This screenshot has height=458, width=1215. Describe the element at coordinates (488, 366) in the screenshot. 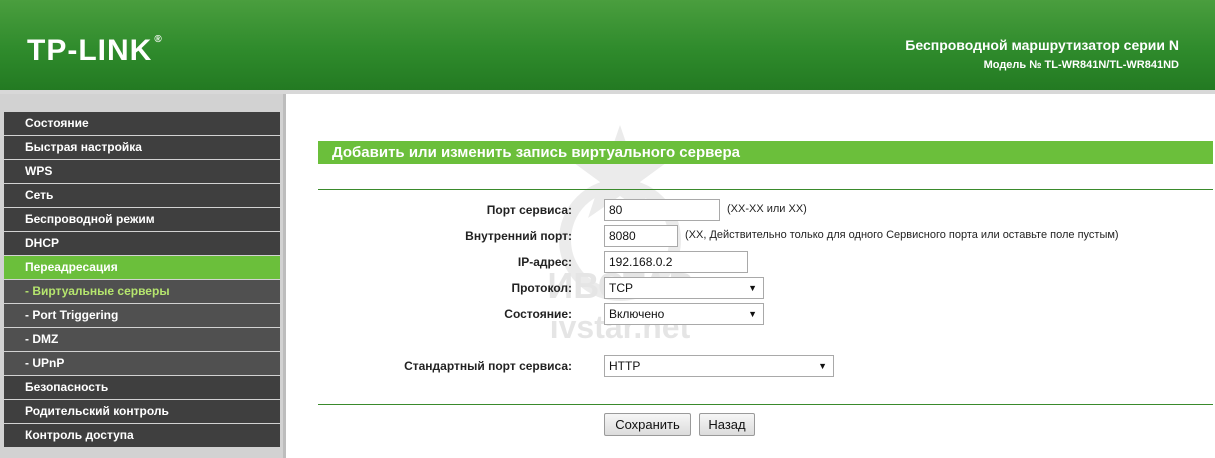

I see `standard-port-label: Стандартный порт сервиса:` at that location.